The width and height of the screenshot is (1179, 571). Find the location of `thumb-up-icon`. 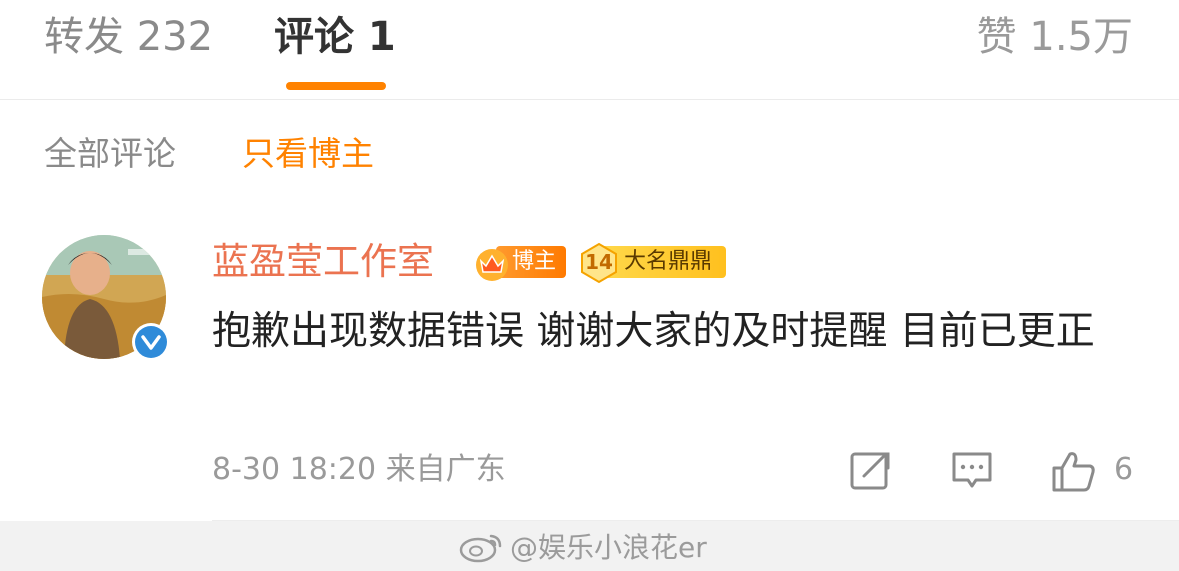

thumb-up-icon is located at coordinates (1073, 472).